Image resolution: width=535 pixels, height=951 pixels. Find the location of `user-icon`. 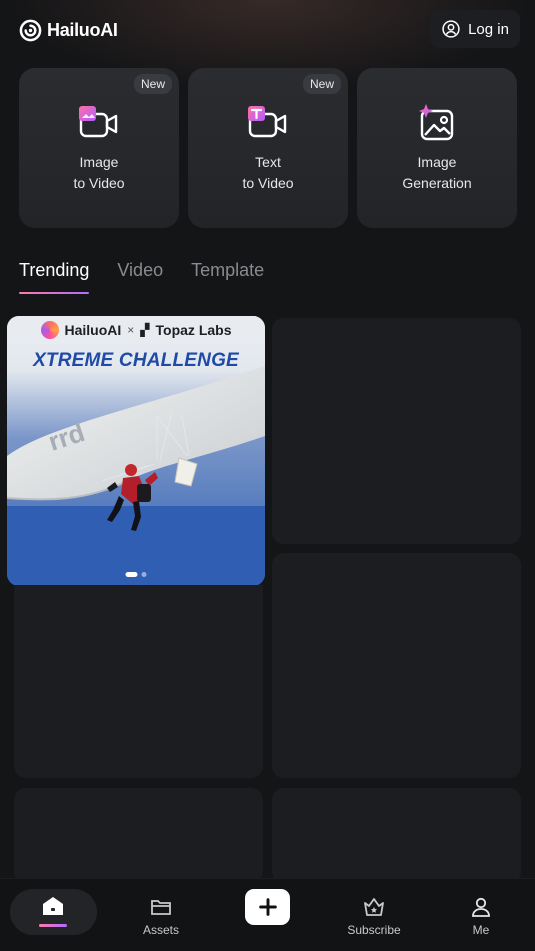

user-icon is located at coordinates (481, 907).